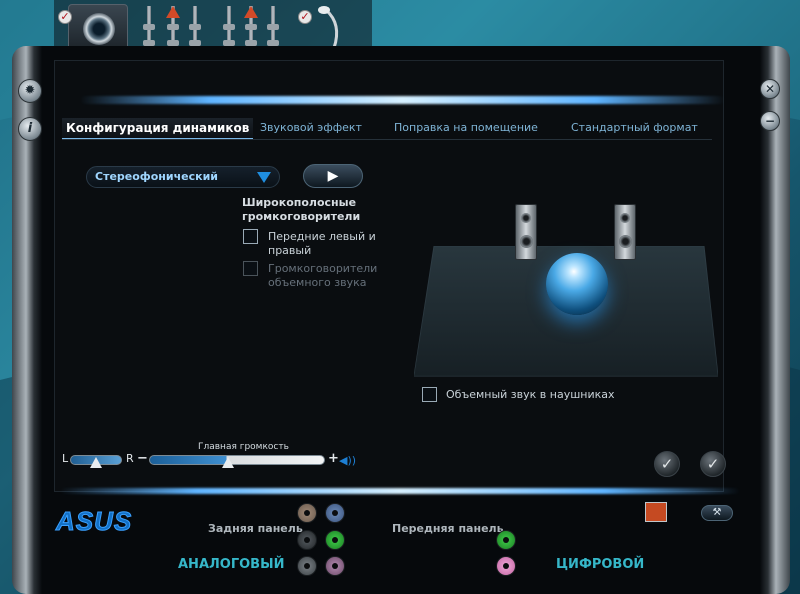  What do you see at coordinates (335, 513) in the screenshot?
I see `rear-jack-blue` at bounding box center [335, 513].